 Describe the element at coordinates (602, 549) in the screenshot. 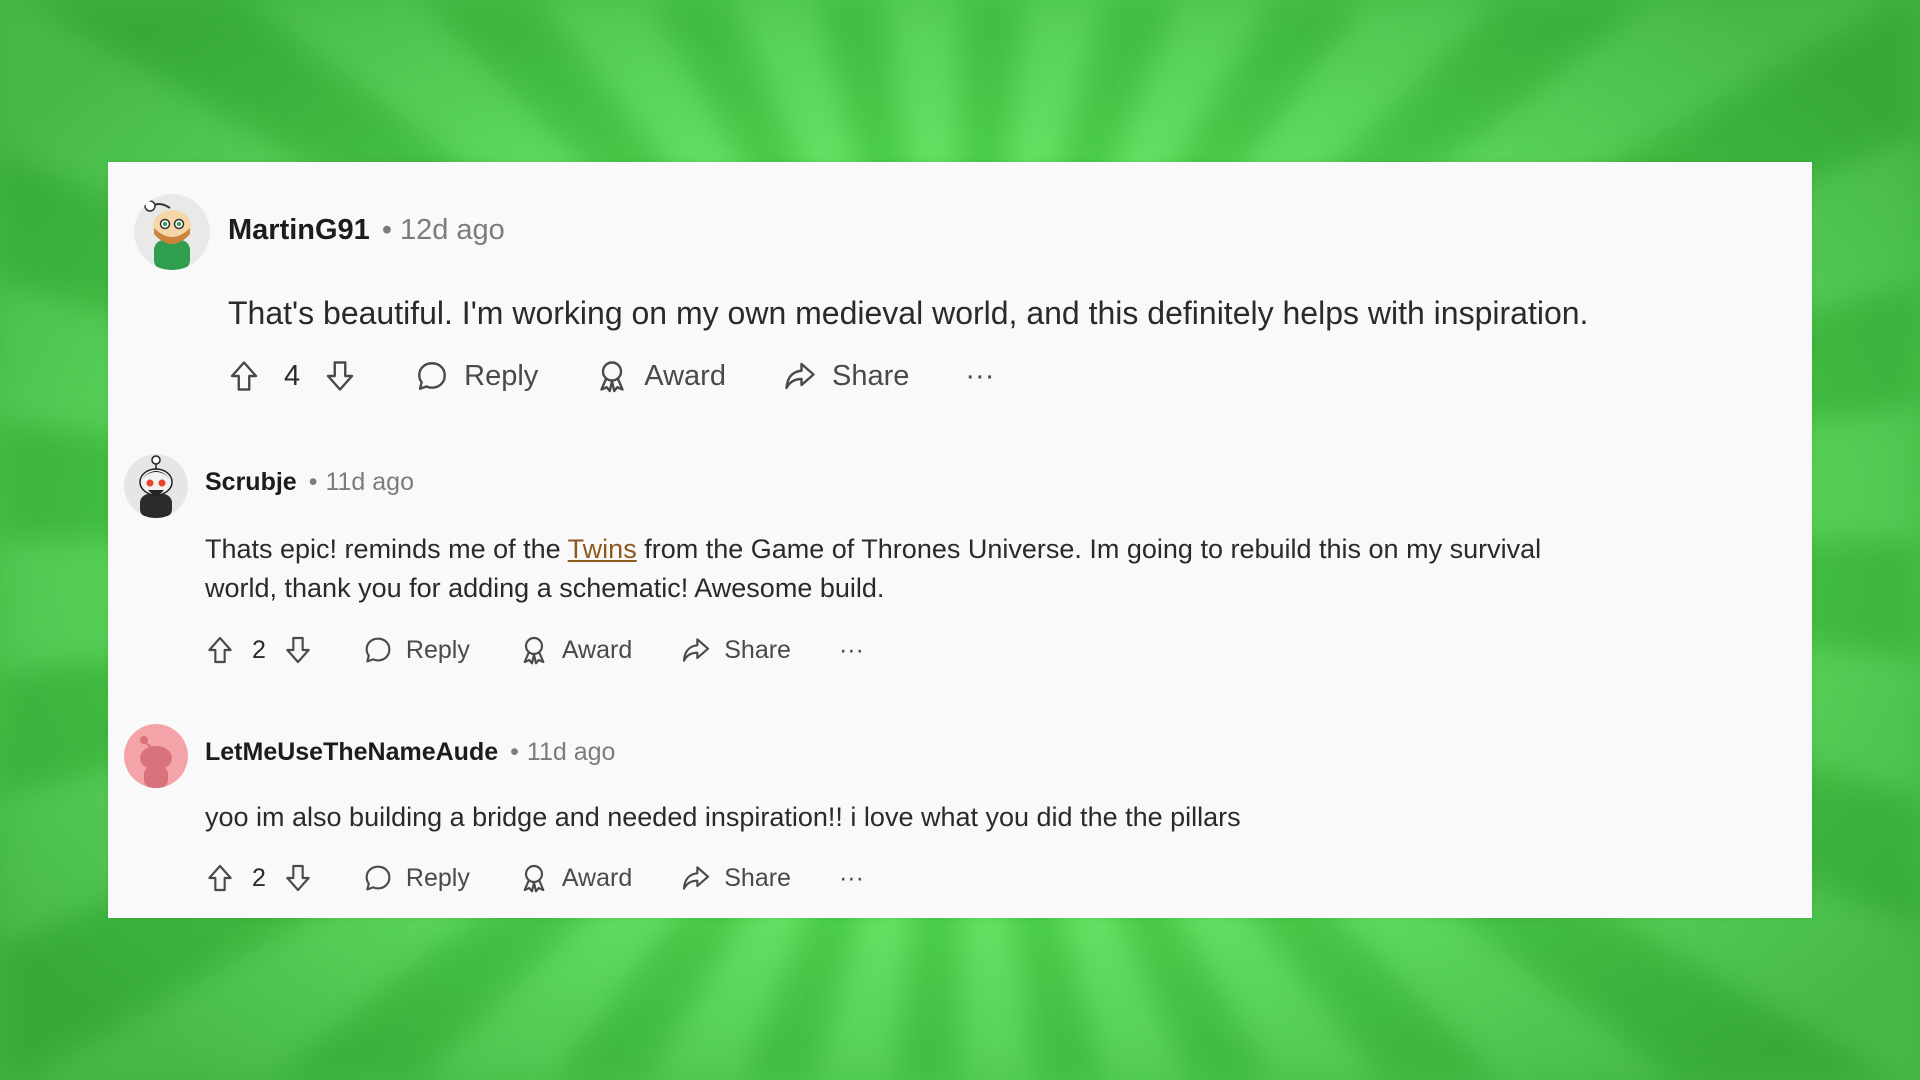

I see `twins-link: Twins` at that location.